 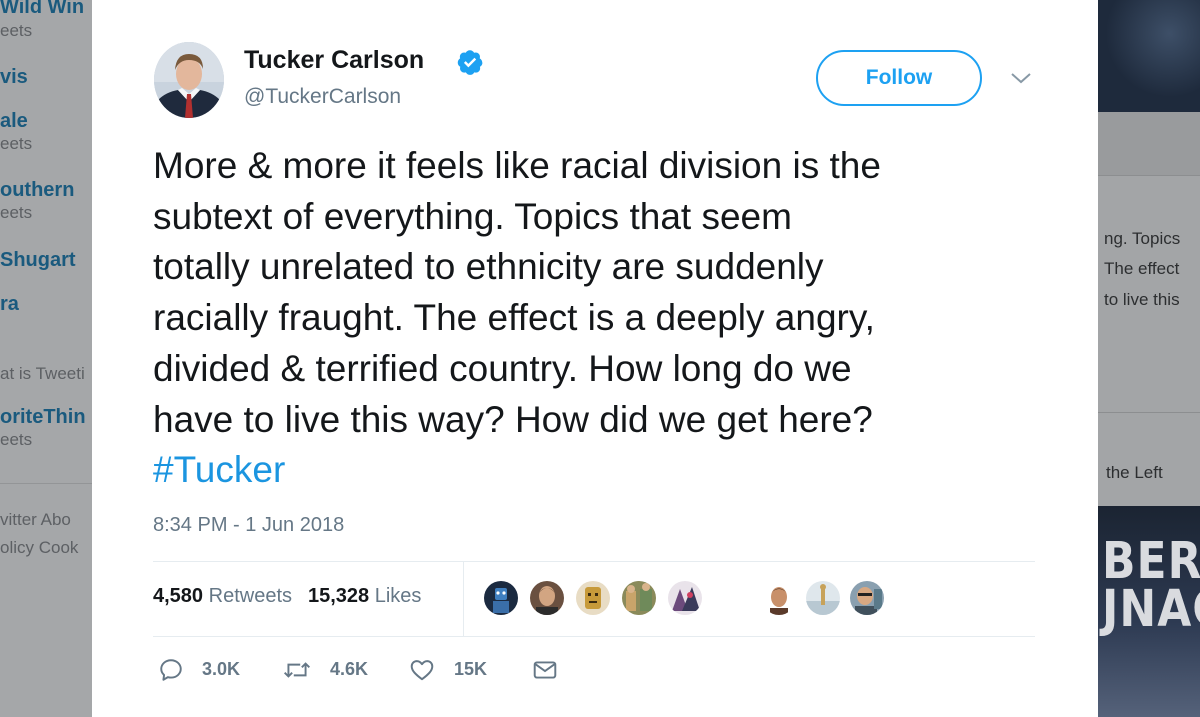 I want to click on background-news-image: BERA JNAC, so click(x=1149, y=611).